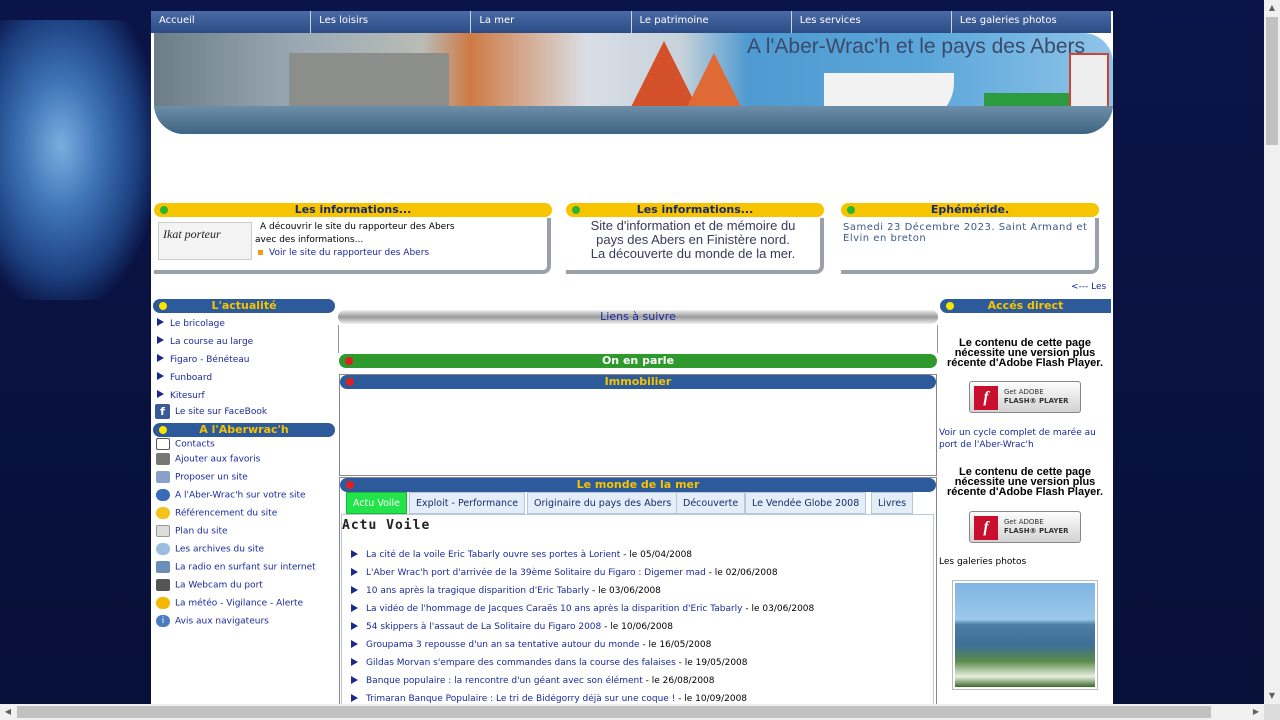 This screenshot has width=1280, height=720. What do you see at coordinates (714, 83) in the screenshot?
I see `banner-sail-image` at bounding box center [714, 83].